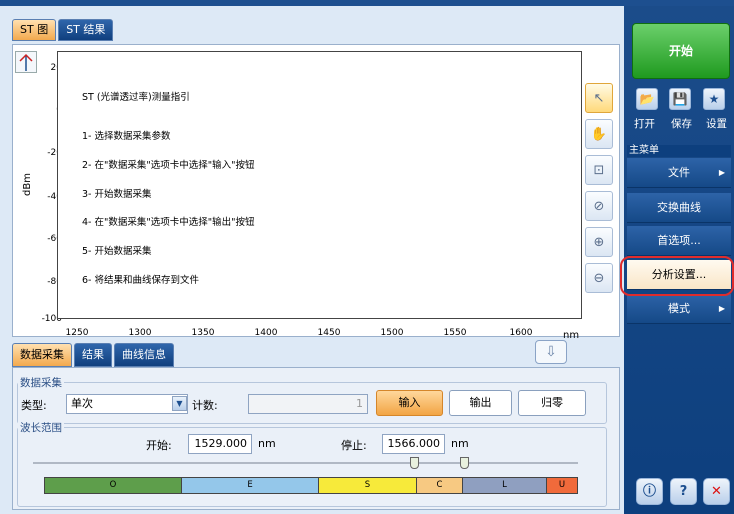 The image size is (734, 514). Describe the element at coordinates (117, 194) in the screenshot. I see `guide-step: 3- 开始数据采集` at that location.